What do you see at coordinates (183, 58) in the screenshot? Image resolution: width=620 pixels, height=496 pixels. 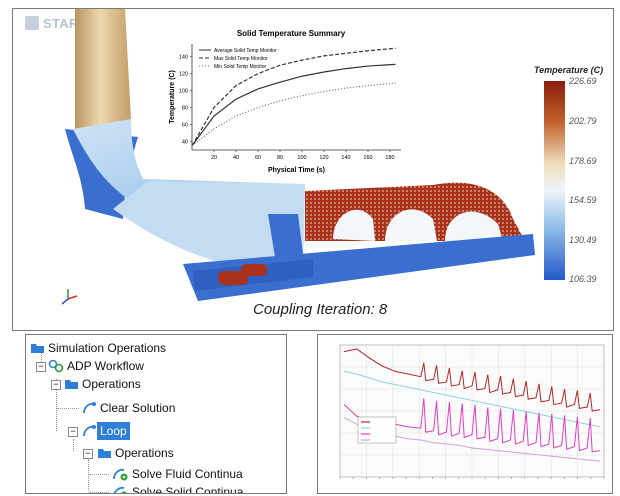 I see `y-tick-label: 140` at bounding box center [183, 58].